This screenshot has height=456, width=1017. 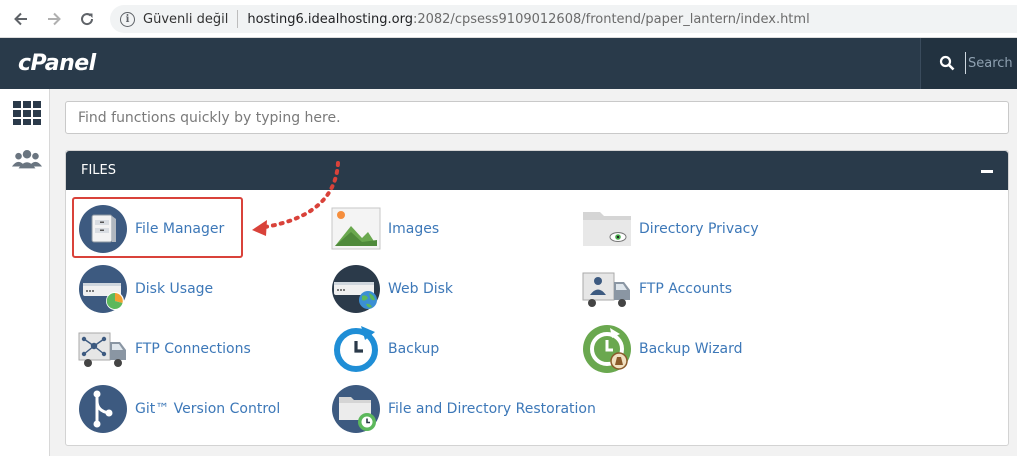 I want to click on grid-home-icon, so click(x=27, y=113).